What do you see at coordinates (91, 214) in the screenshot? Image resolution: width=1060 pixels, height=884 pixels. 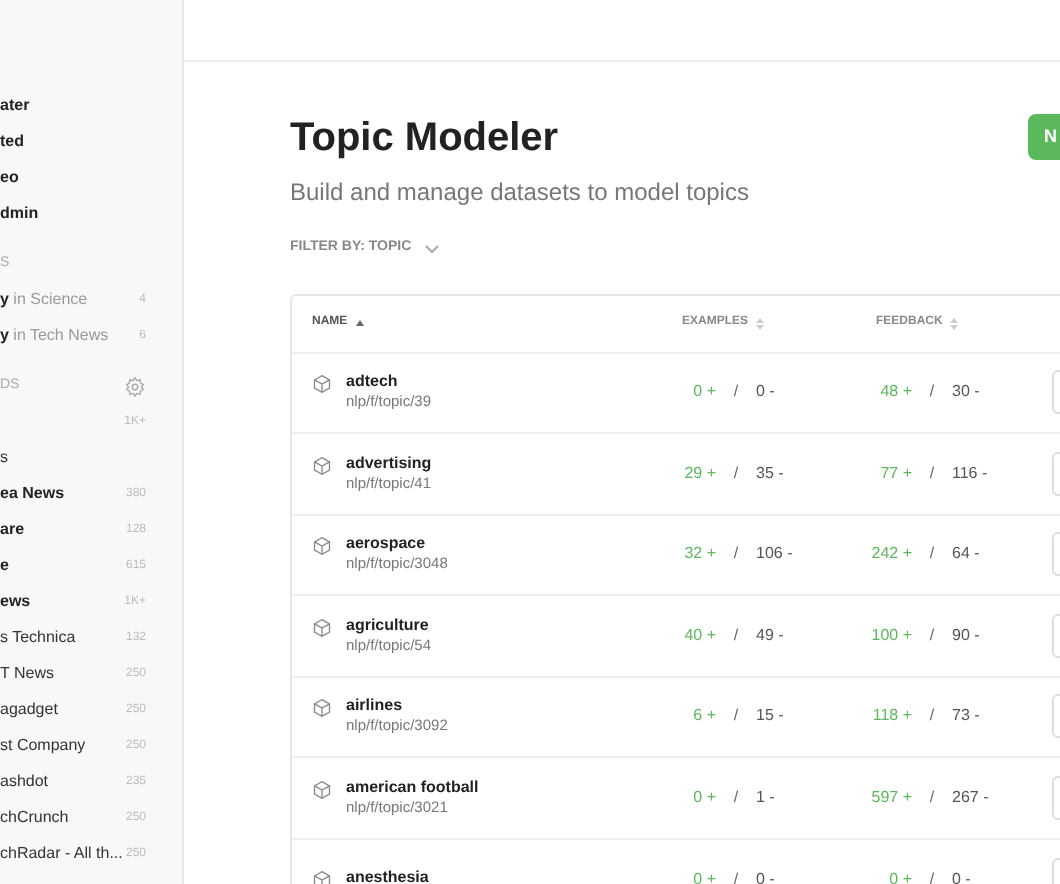 I see `nav-item: dmin` at bounding box center [91, 214].